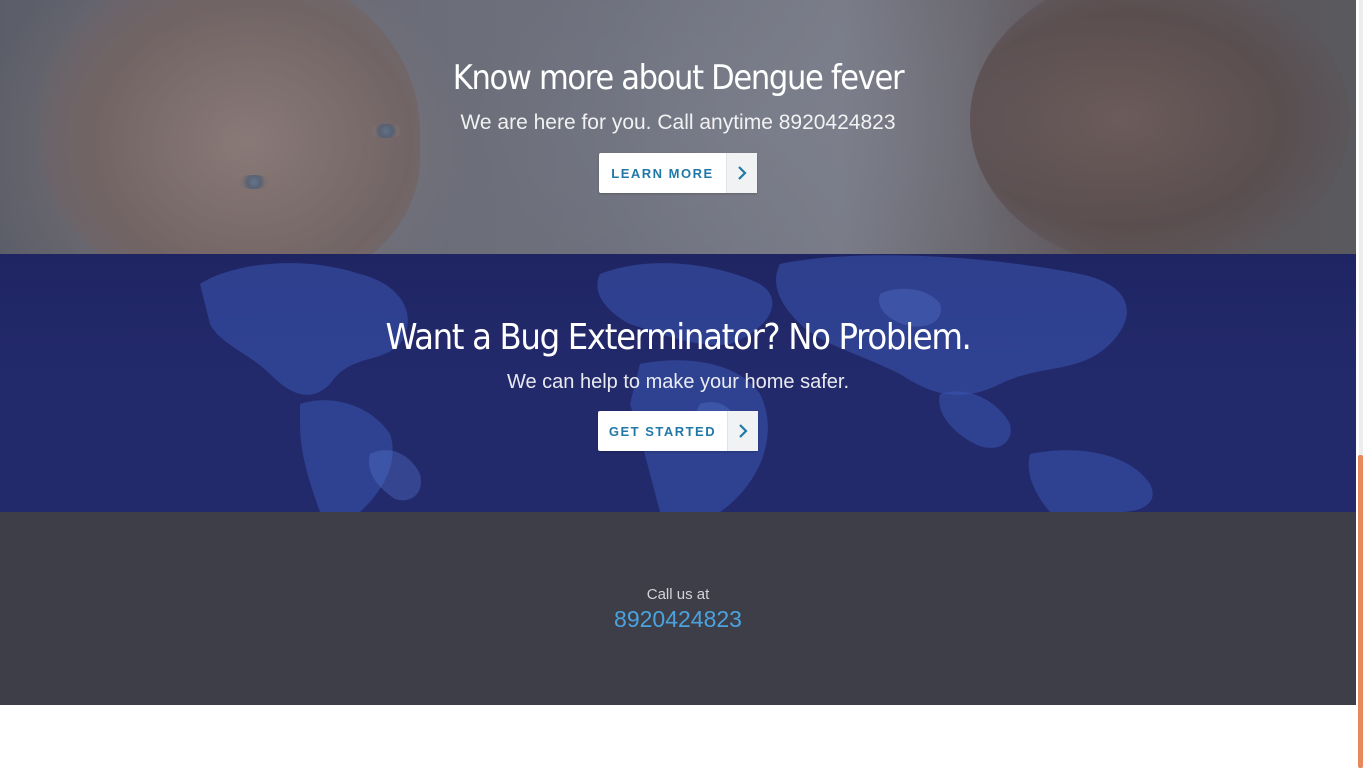 The width and height of the screenshot is (1366, 768). I want to click on learn-more-label: LEARN MORE, so click(662, 173).